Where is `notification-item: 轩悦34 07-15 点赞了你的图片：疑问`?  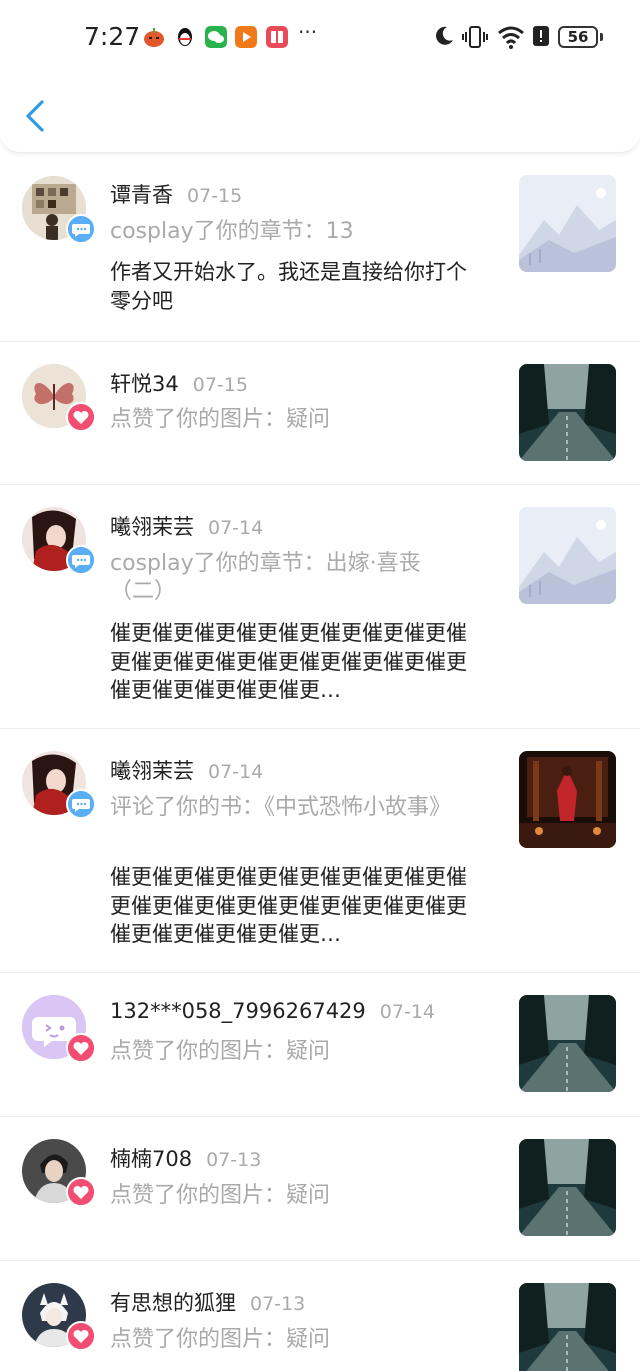
notification-item: 轩悦34 07-15 点赞了你的图片：疑问 is located at coordinates (320, 413).